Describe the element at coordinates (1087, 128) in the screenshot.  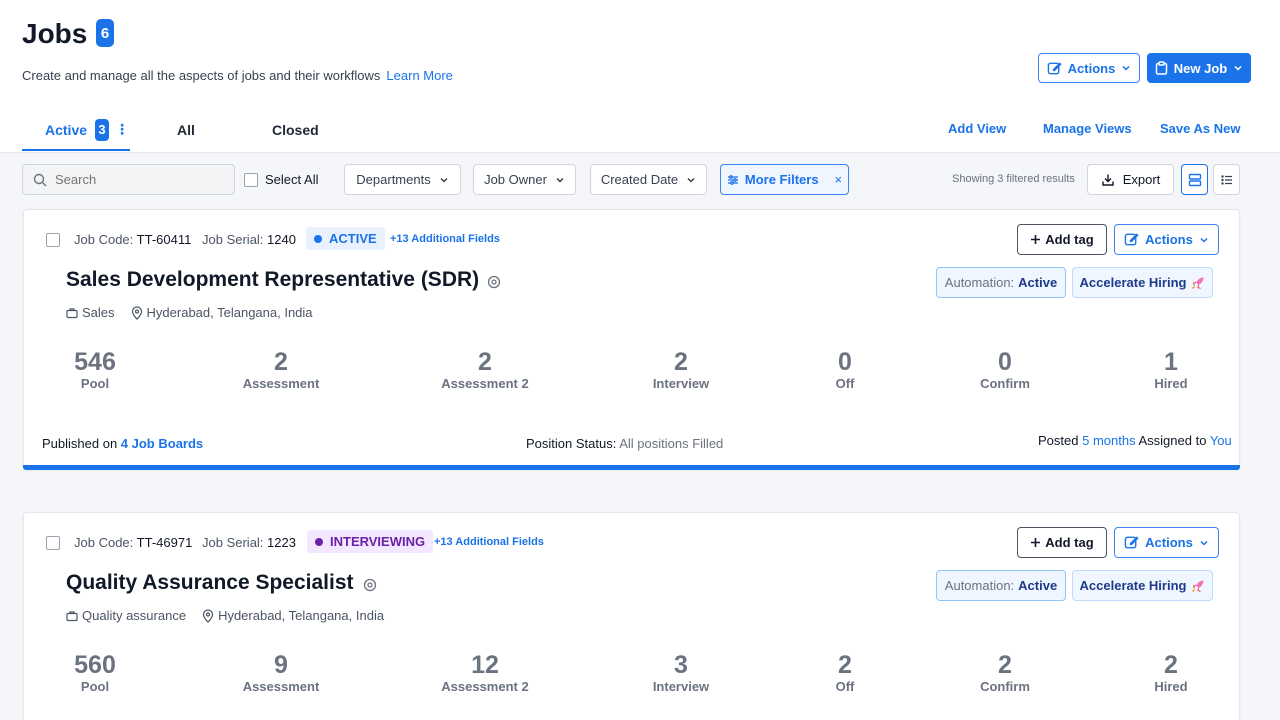
I see `manage-views-link: Manage Views` at that location.